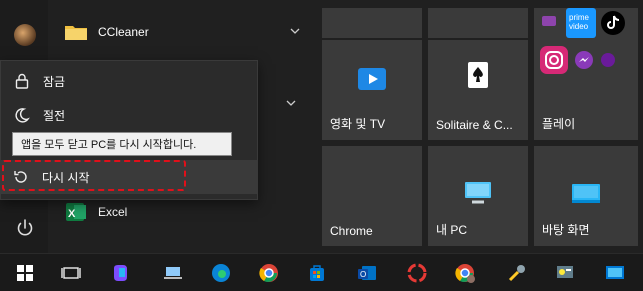  I want to click on messenger-icon, so click(584, 60).